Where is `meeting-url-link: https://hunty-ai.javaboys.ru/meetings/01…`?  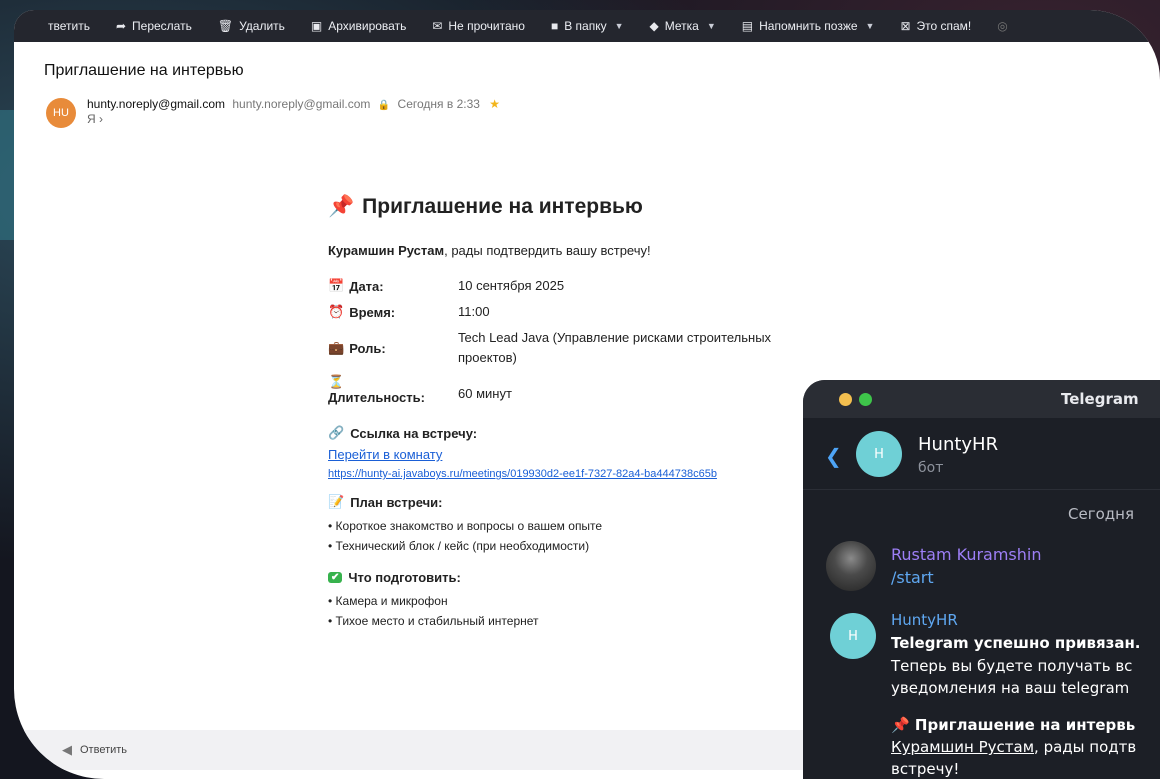
meeting-url-link: https://hunty-ai.javaboys.ru/meetings/01… is located at coordinates (578, 474).